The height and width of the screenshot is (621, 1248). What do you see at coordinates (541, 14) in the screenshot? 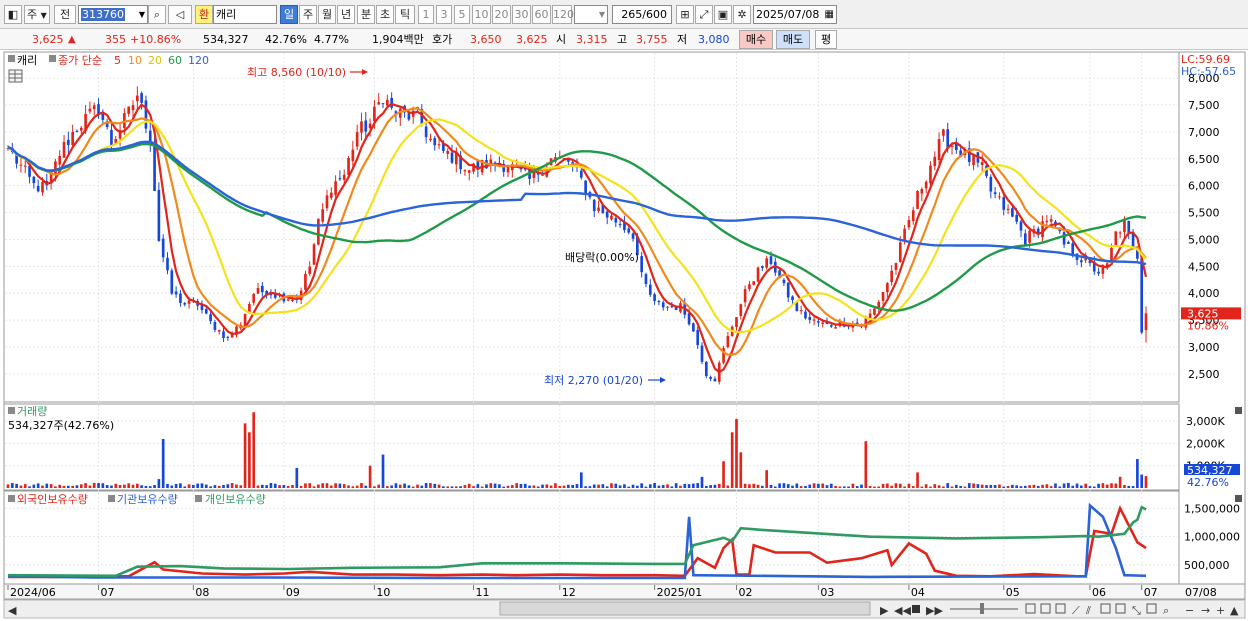
I see `interval-60: 60` at bounding box center [541, 14].